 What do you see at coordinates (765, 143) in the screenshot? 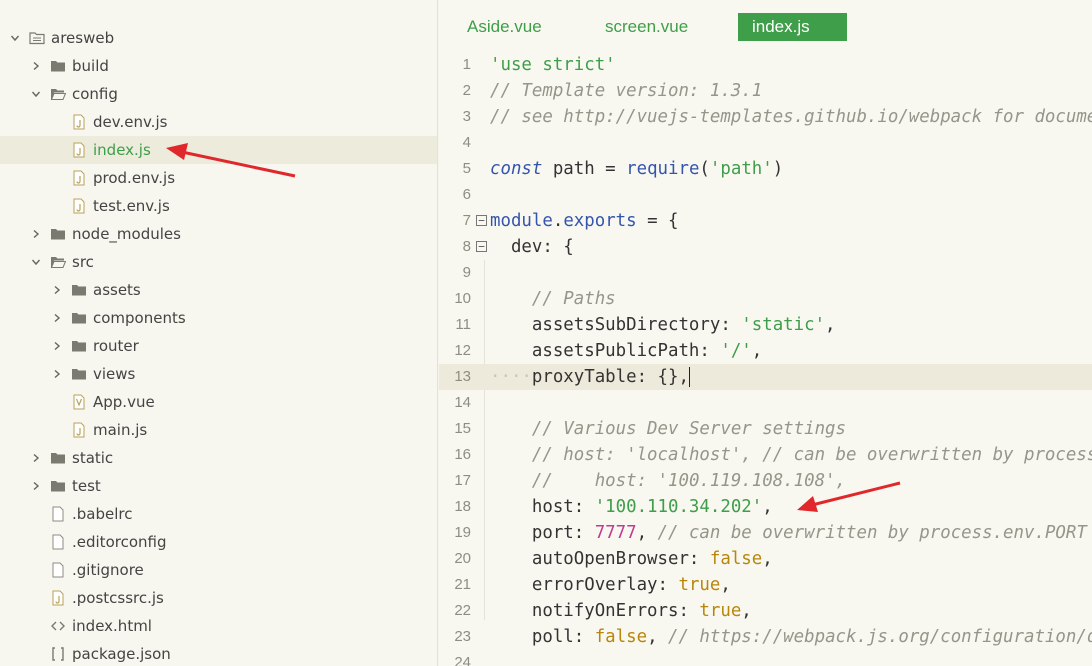
I see `code-line: 4` at bounding box center [765, 143].